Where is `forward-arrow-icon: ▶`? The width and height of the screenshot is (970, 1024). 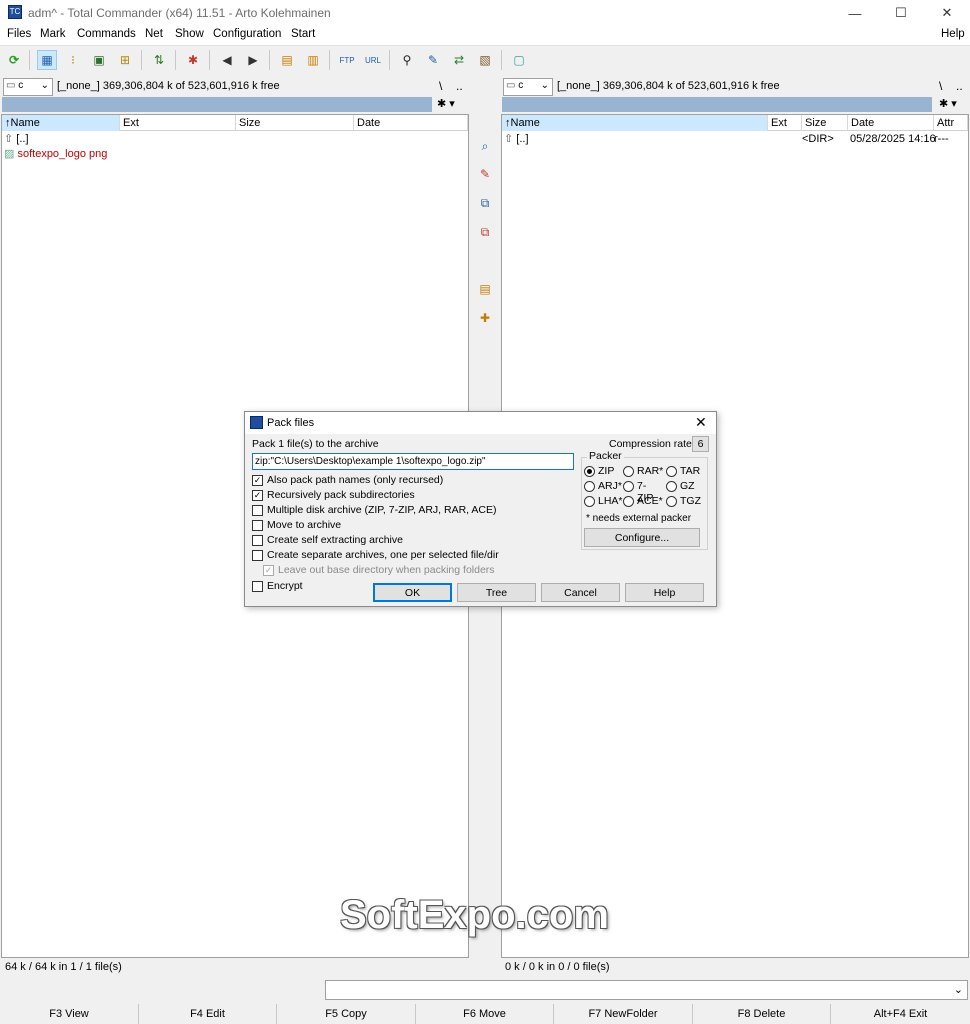 forward-arrow-icon: ▶ is located at coordinates (253, 60).